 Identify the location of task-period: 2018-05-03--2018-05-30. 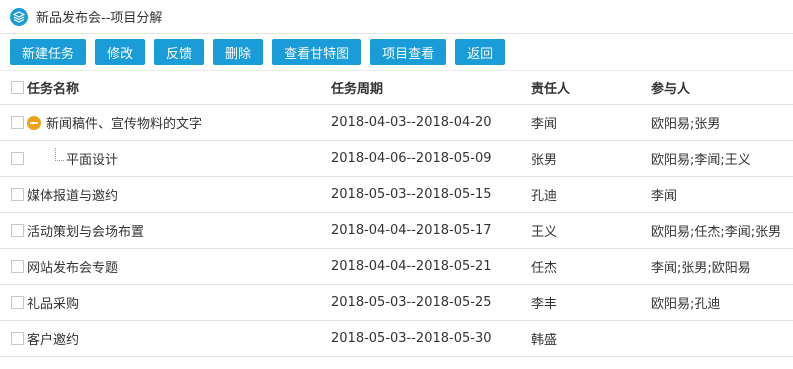
(430, 338).